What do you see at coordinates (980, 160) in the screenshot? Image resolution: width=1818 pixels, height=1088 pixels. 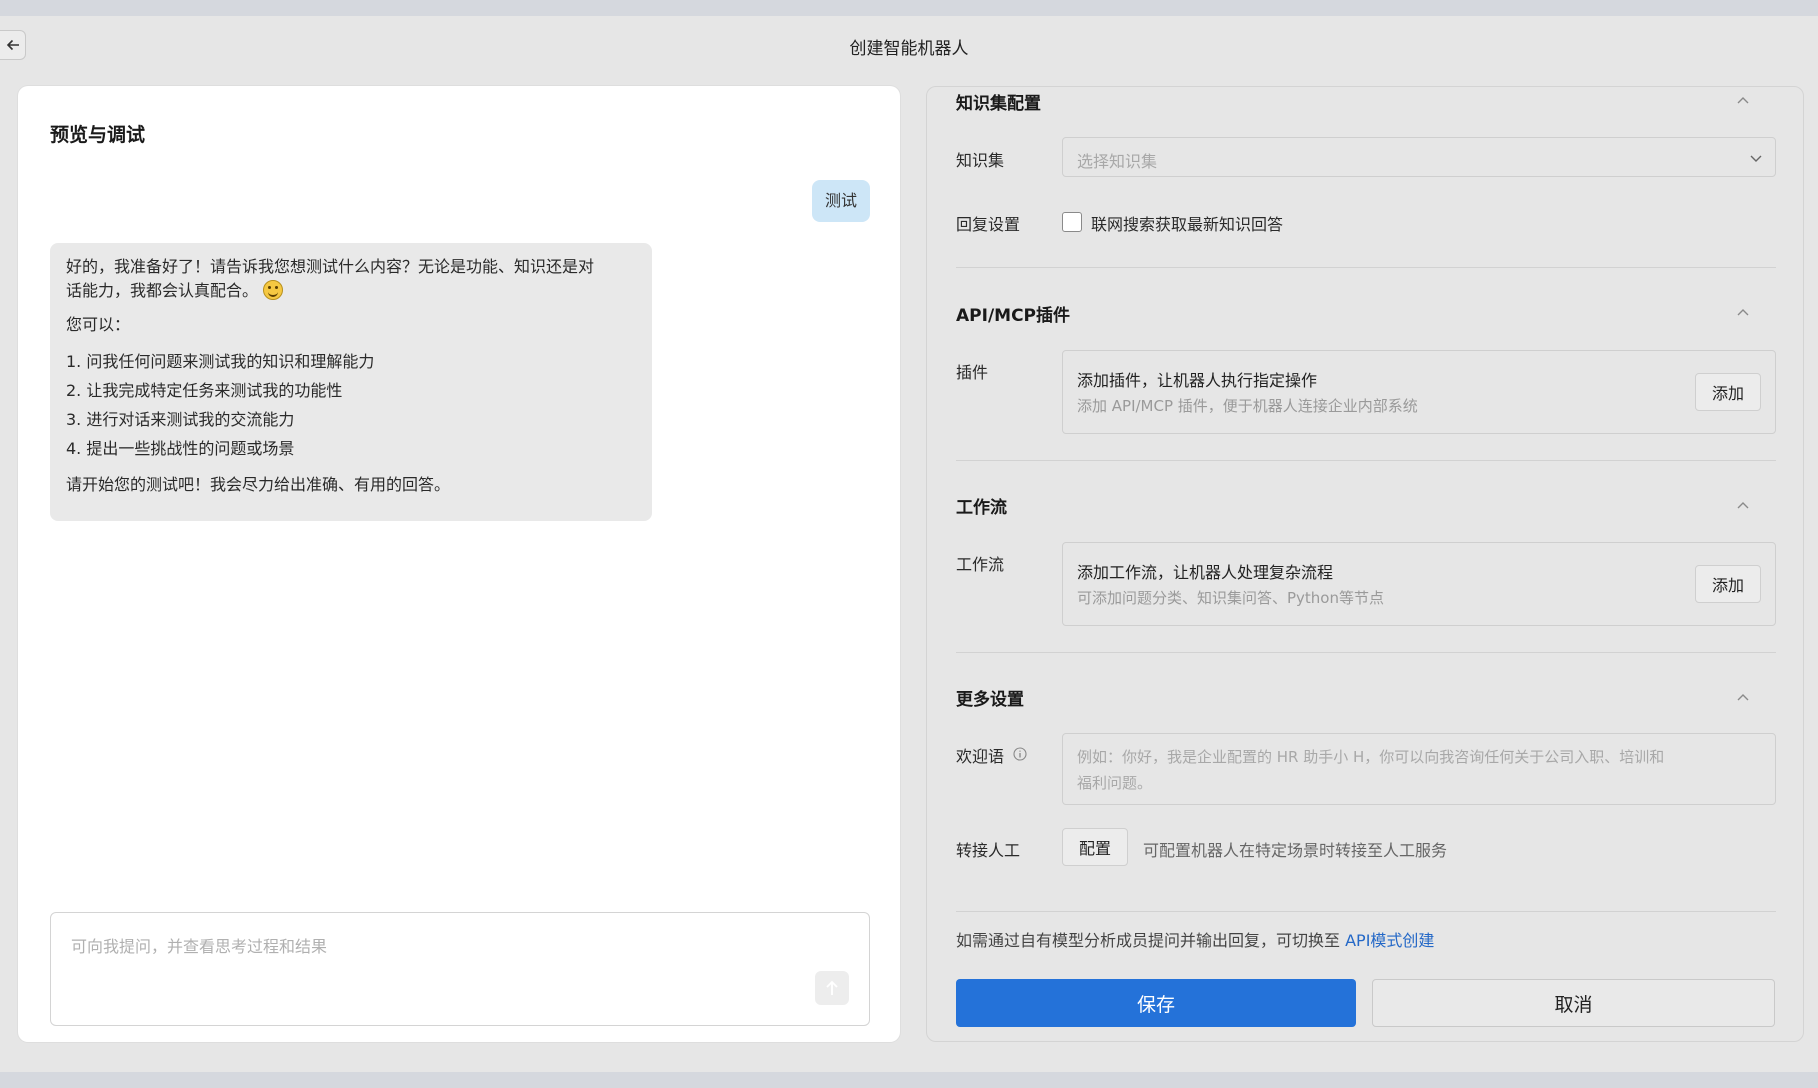 I see `knowledge-set-label: 知识集` at bounding box center [980, 160].